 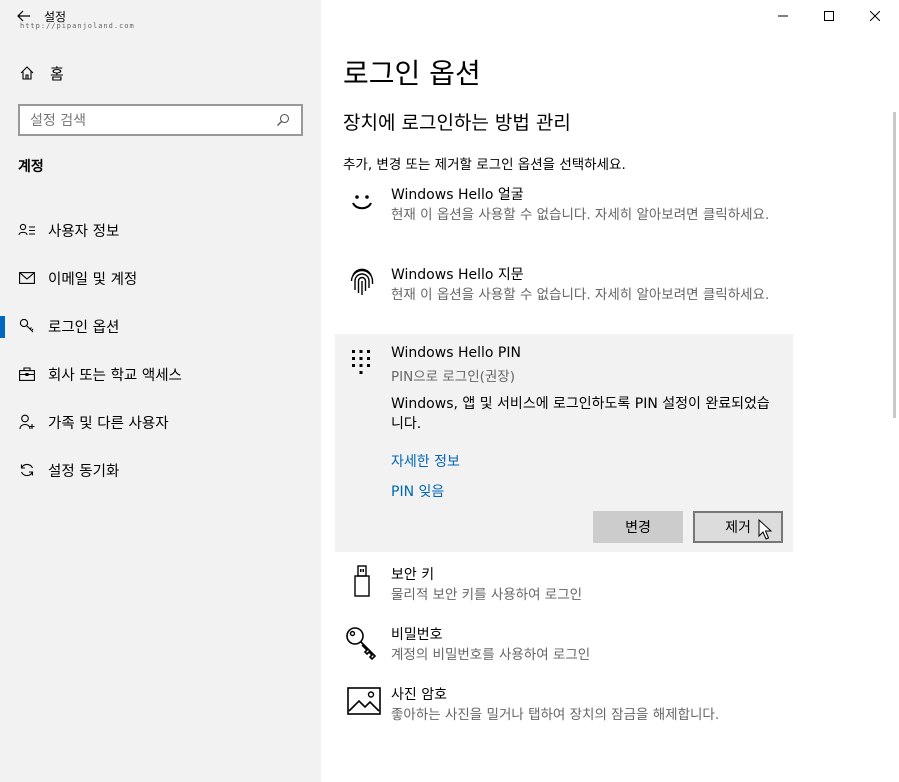 What do you see at coordinates (152, 120) in the screenshot?
I see `search-input: 설정 검색` at bounding box center [152, 120].